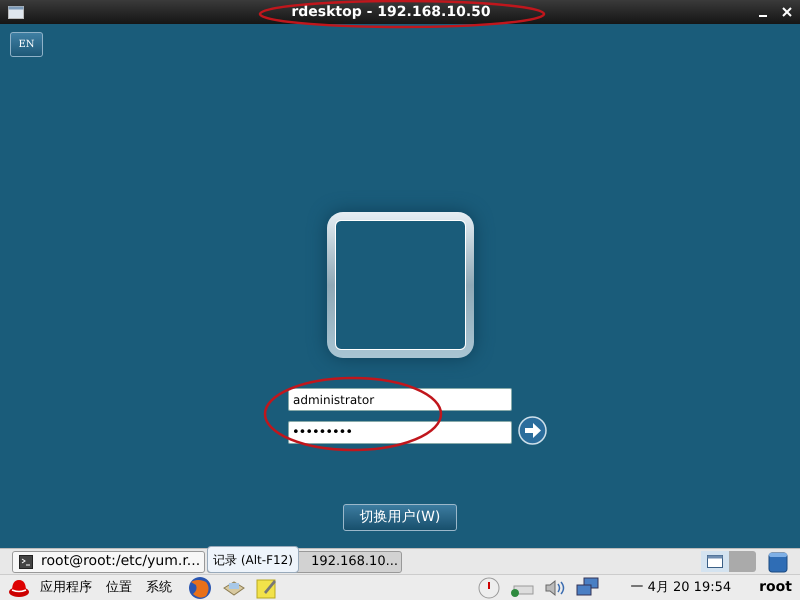 This screenshot has width=800, height=600. I want to click on globe-icon, so click(200, 588).